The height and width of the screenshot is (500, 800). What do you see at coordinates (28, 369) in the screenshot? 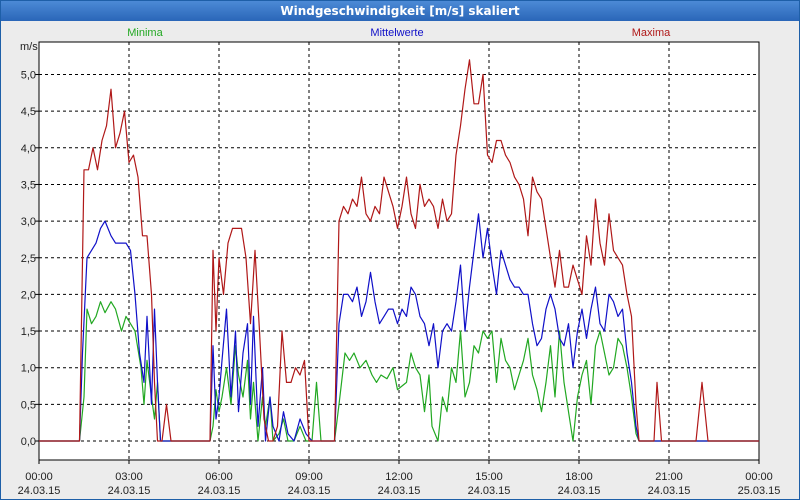
I see `y-tick-label: 1,0` at bounding box center [28, 369].